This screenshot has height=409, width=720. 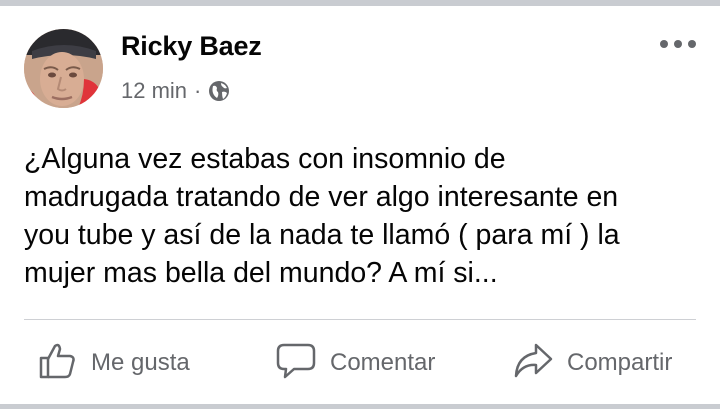 I want to click on post-meta: 12 min ·, so click(x=176, y=91).